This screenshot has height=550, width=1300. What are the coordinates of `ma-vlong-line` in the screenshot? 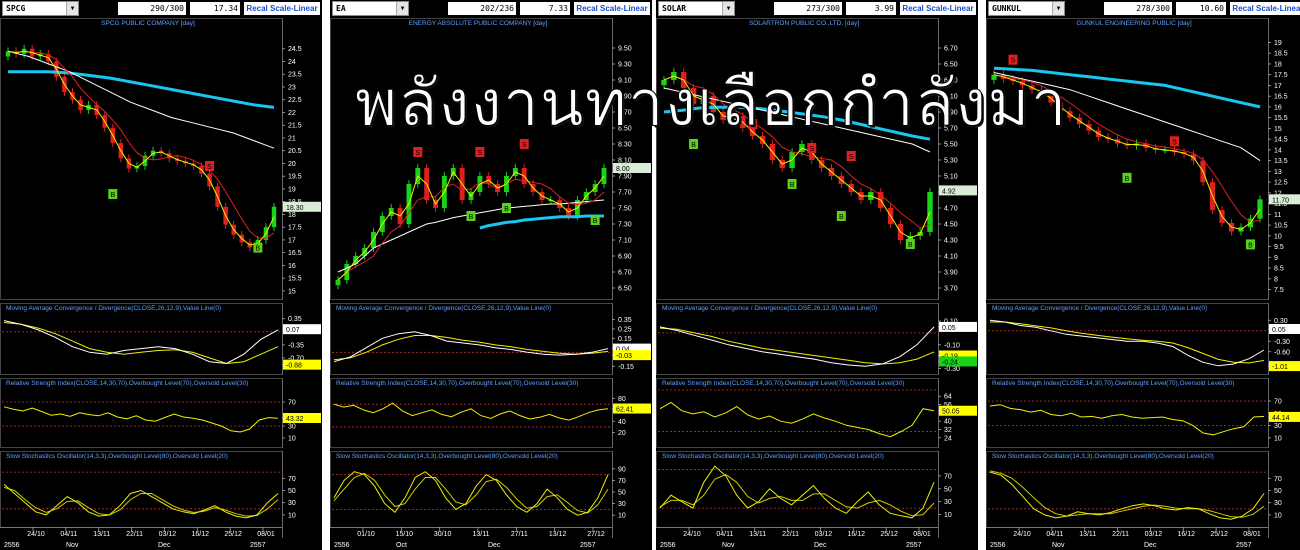 It's located at (541, 222).